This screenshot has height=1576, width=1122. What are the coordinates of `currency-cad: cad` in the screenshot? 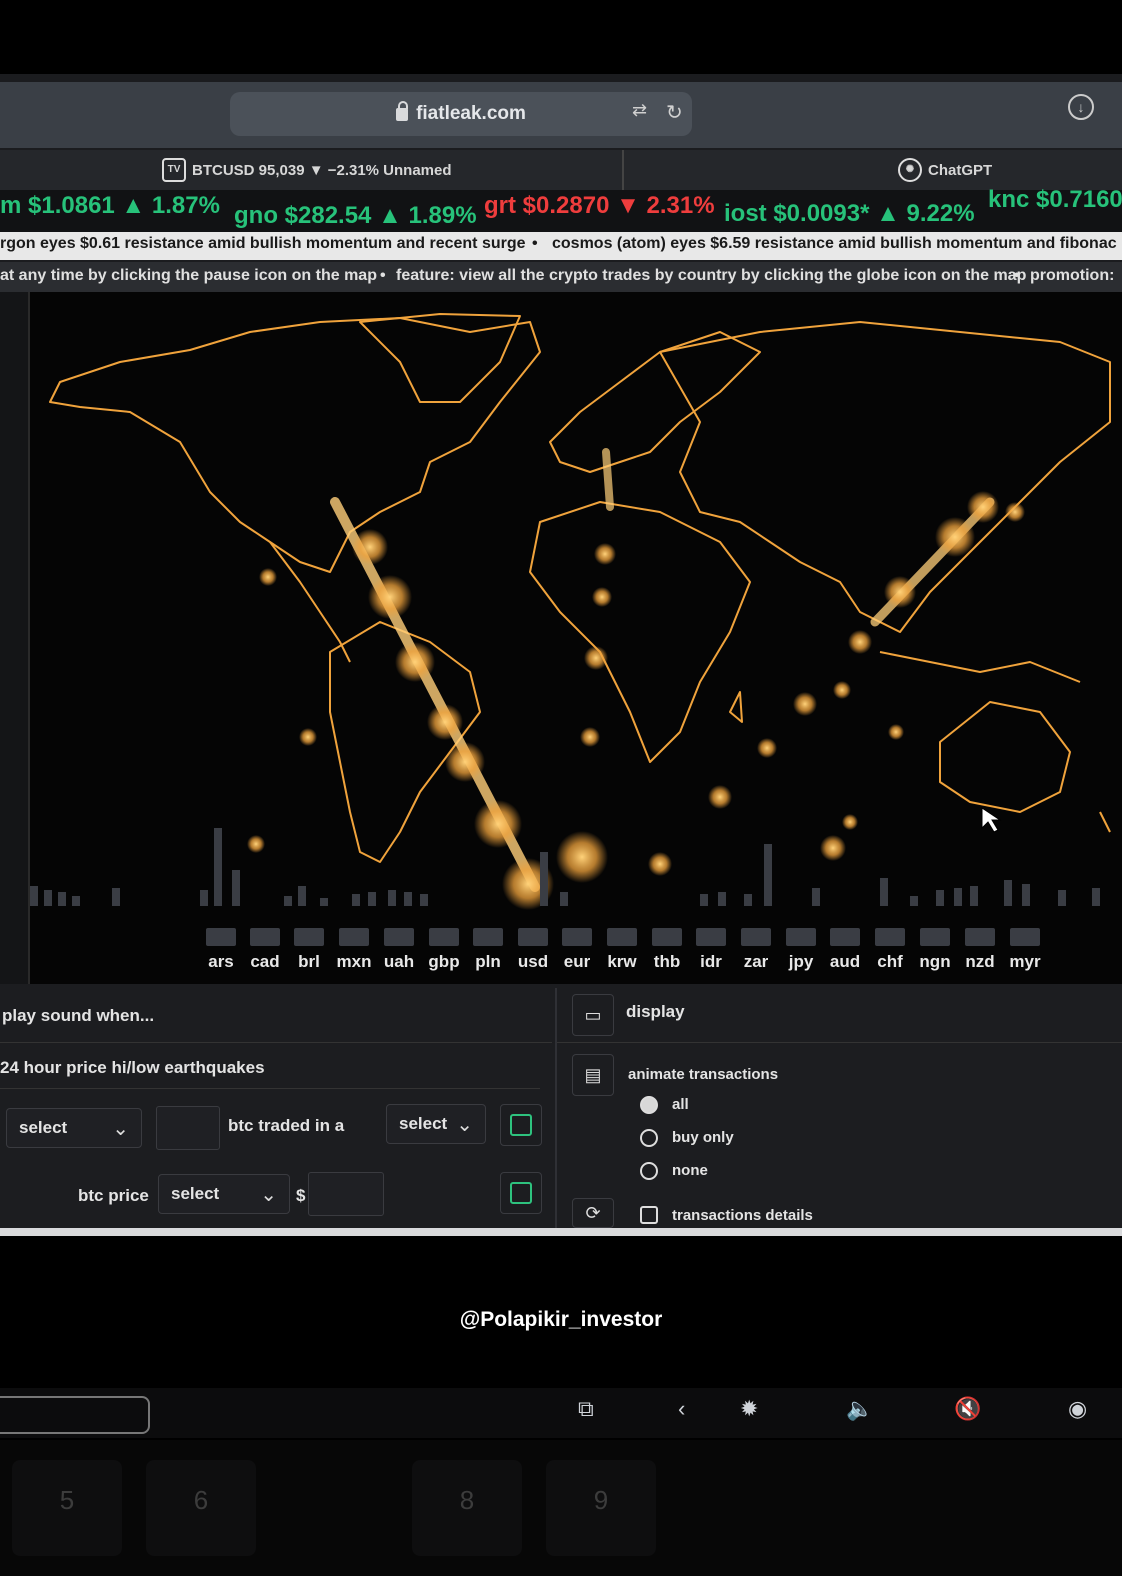 It's located at (265, 950).